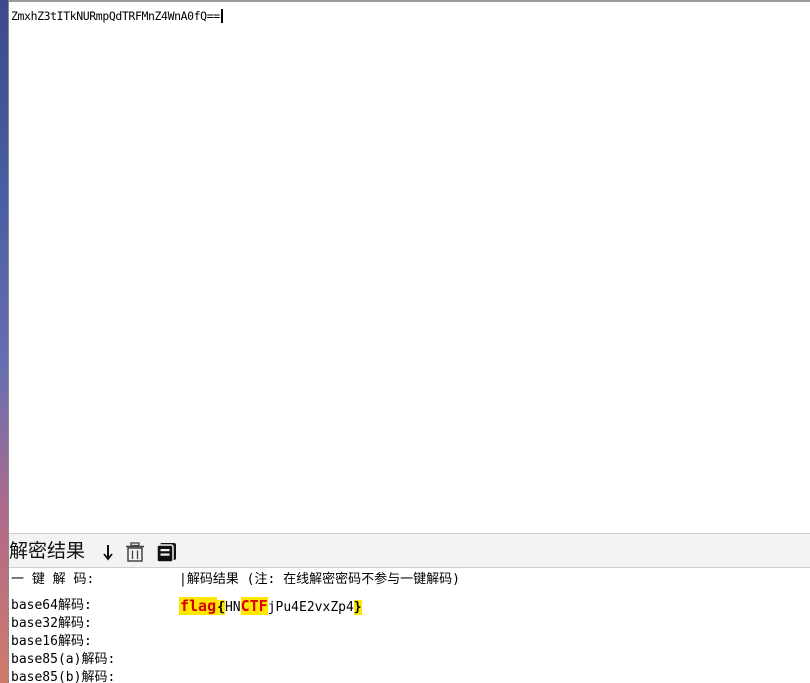 Image resolution: width=810 pixels, height=683 pixels. What do you see at coordinates (63, 659) in the screenshot?
I see `result-row-label: base85(a)解码:` at bounding box center [63, 659].